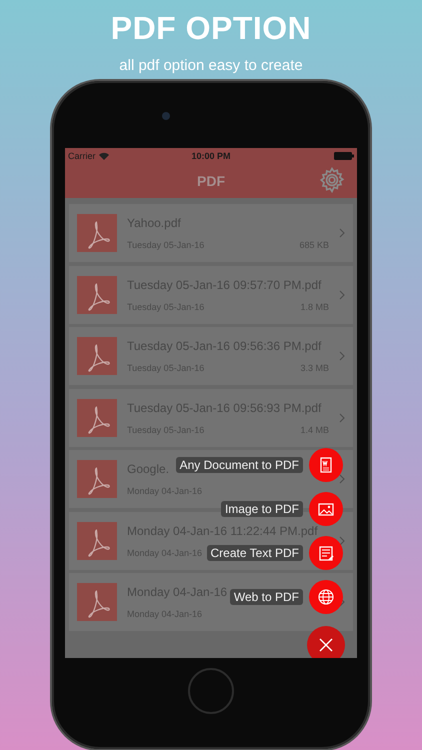 This screenshot has height=750, width=422. Describe the element at coordinates (239, 465) in the screenshot. I see `action-label: Any Document to PDF` at that location.